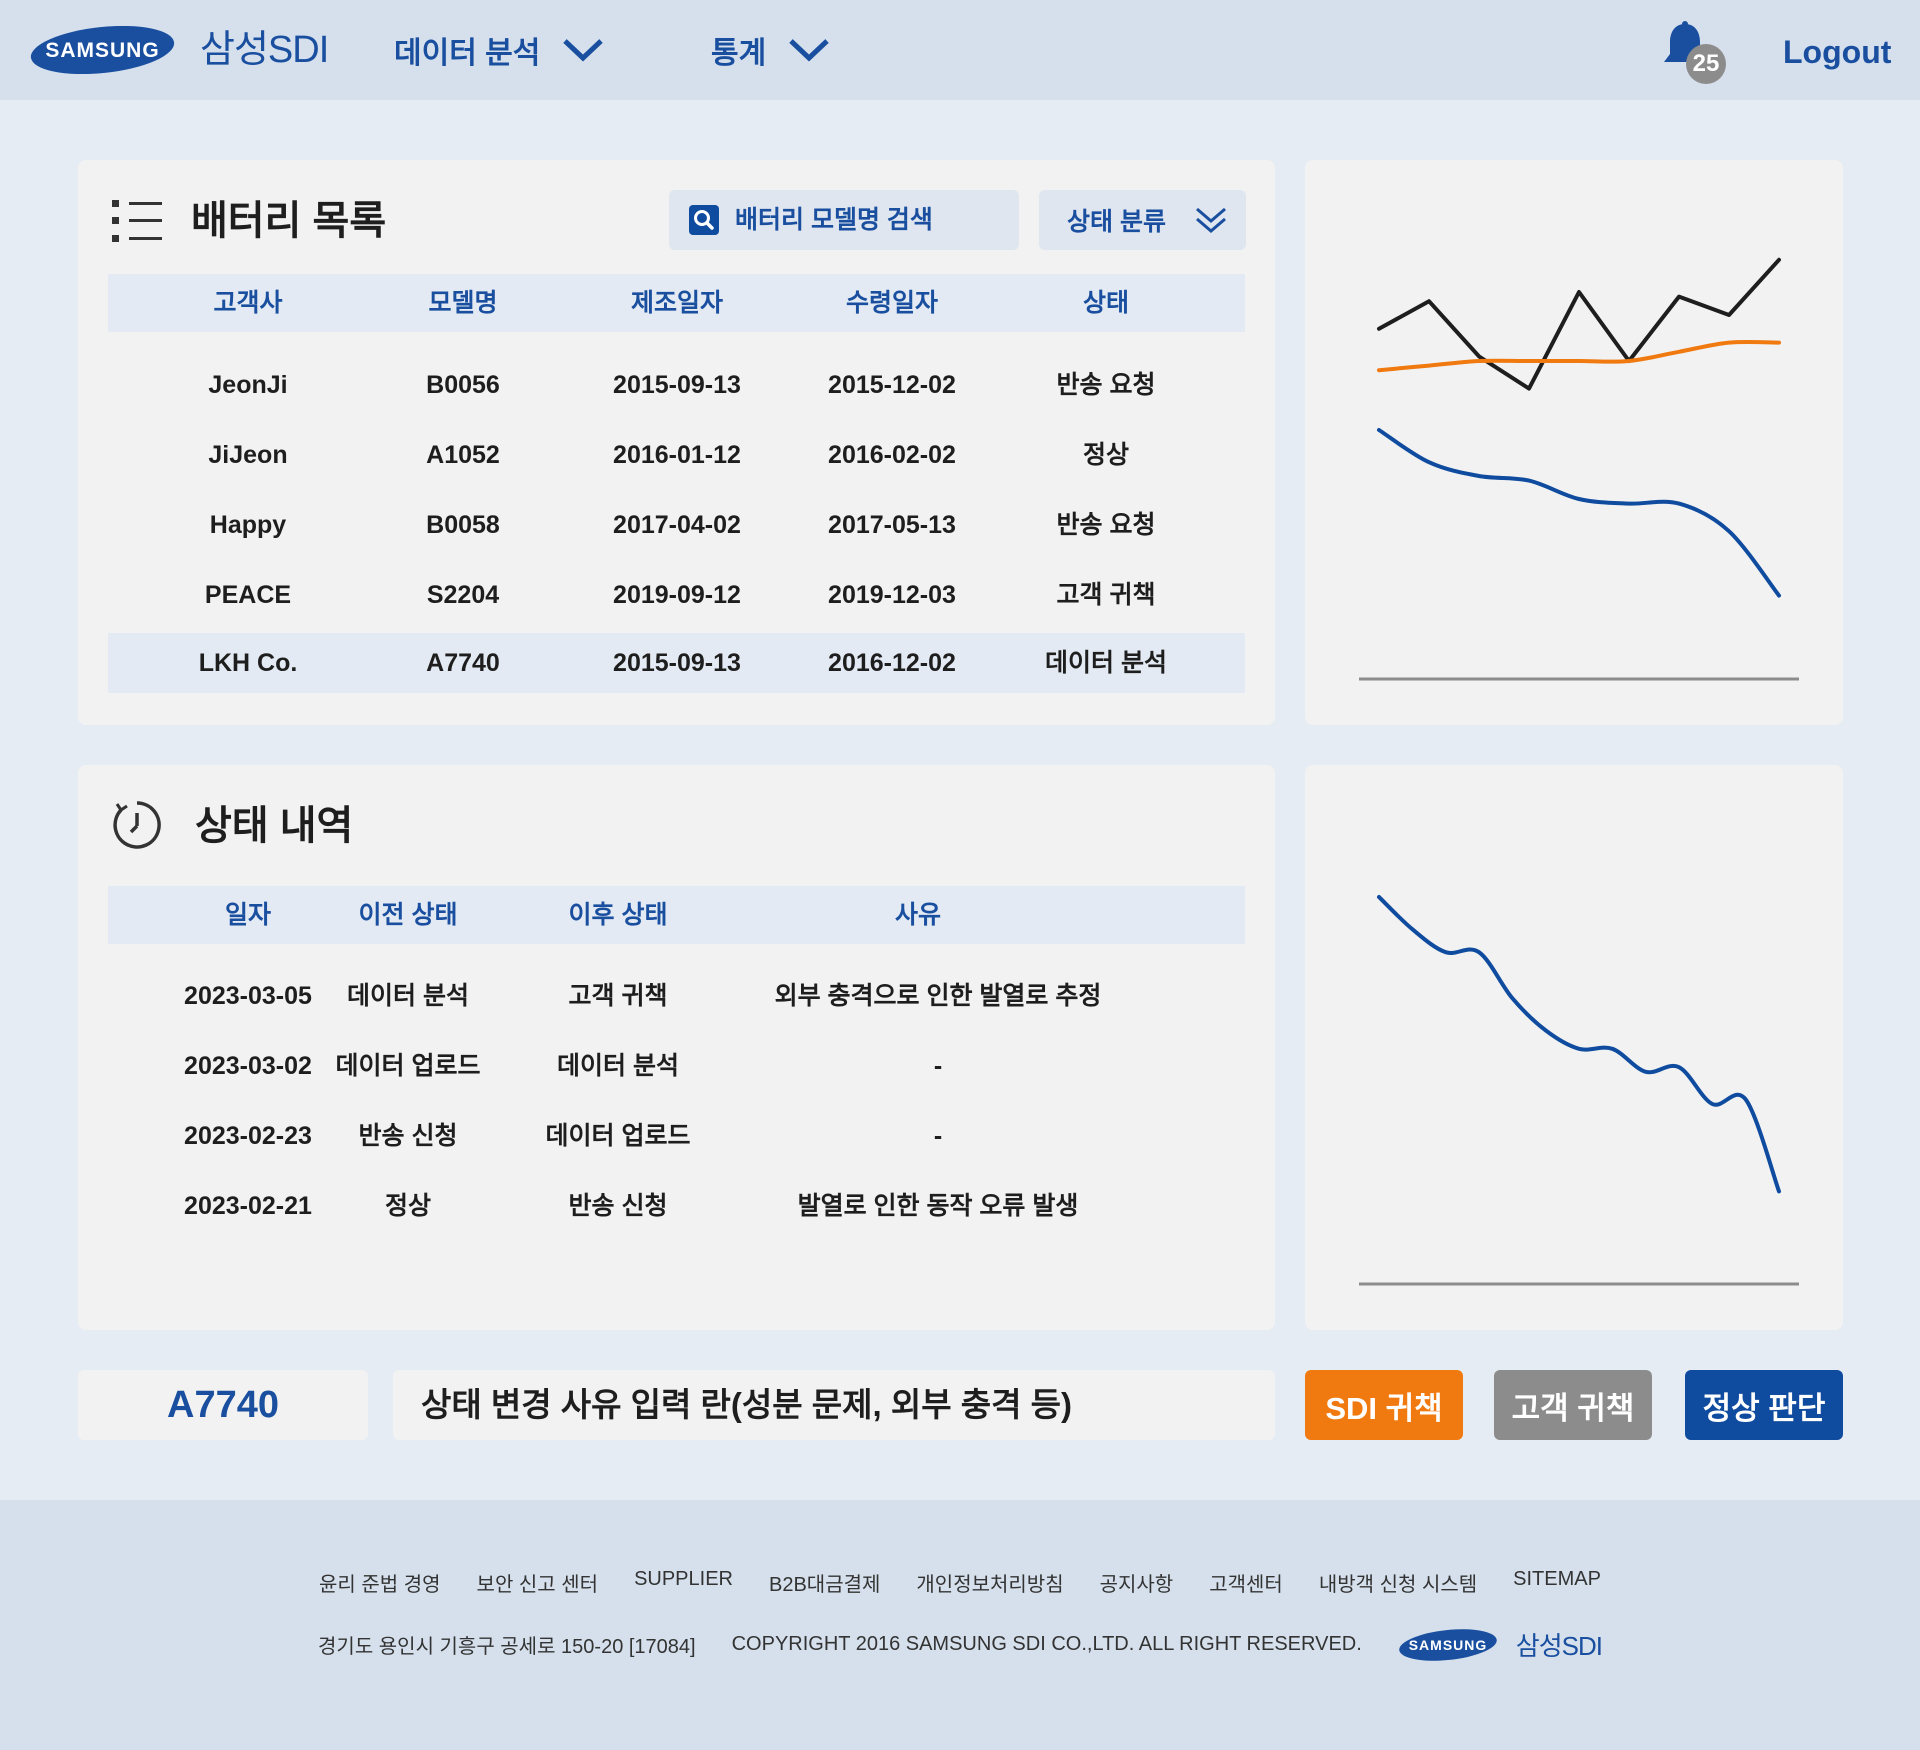 The image size is (1920, 1750). Describe the element at coordinates (1398, 1582) in the screenshot. I see `footer-link-visitor-system: 내방객 신청 시스템` at that location.